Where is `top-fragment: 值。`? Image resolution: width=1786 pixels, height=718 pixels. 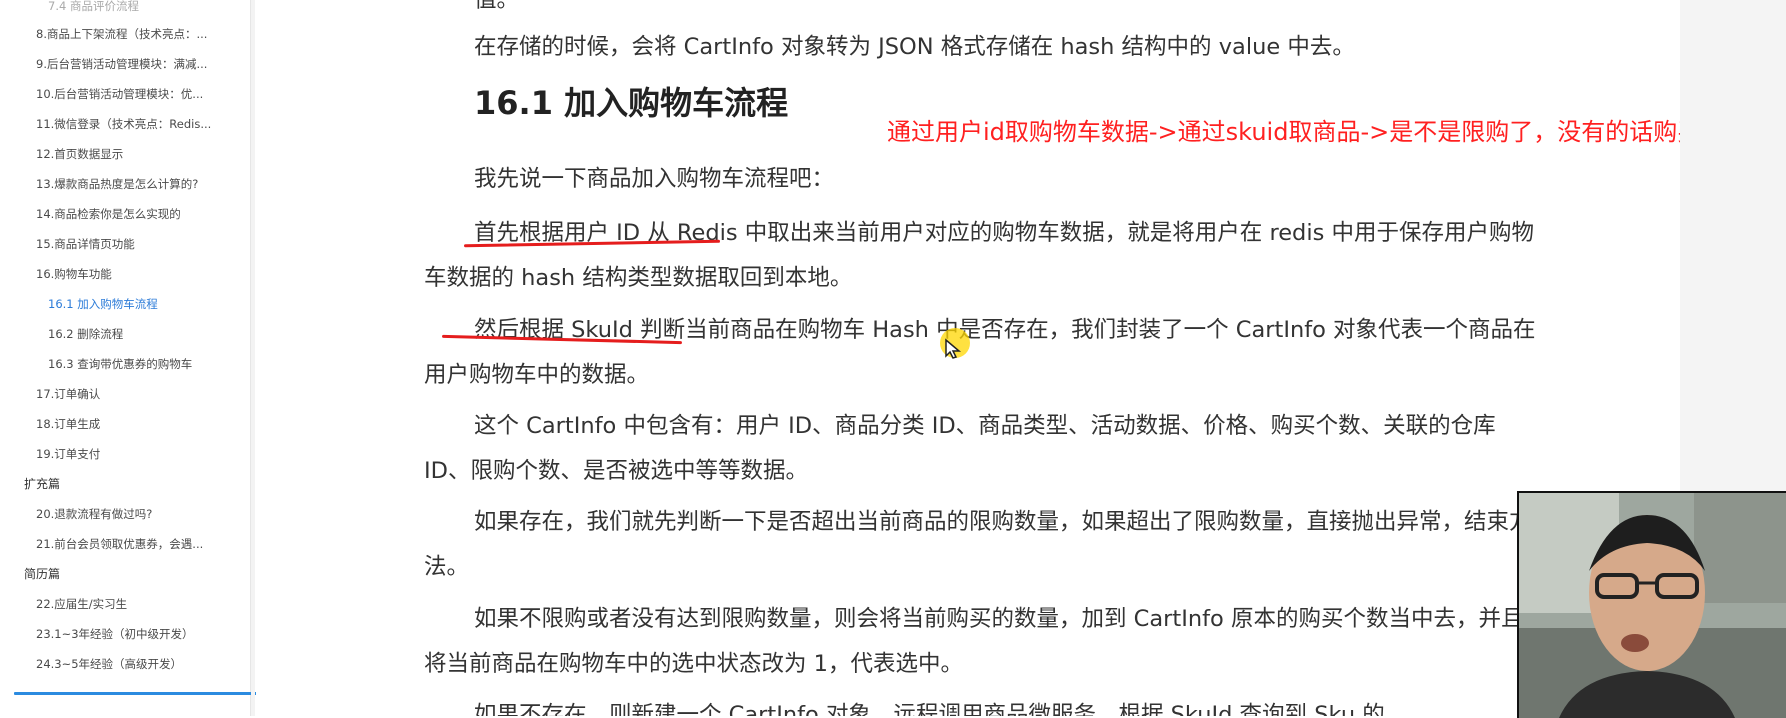
top-fragment: 值。 is located at coordinates (497, 6).